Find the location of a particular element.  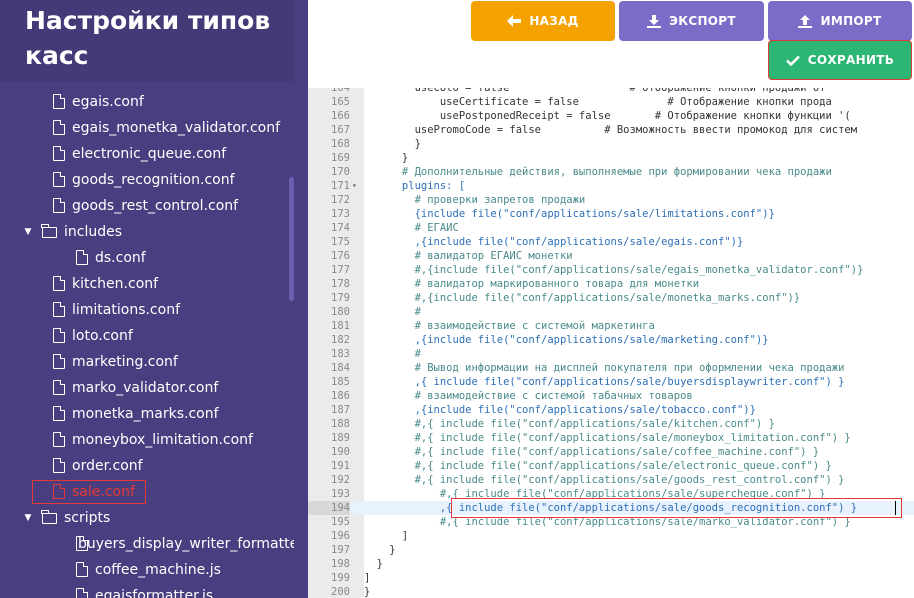

code-line: 183 # is located at coordinates (611, 354).